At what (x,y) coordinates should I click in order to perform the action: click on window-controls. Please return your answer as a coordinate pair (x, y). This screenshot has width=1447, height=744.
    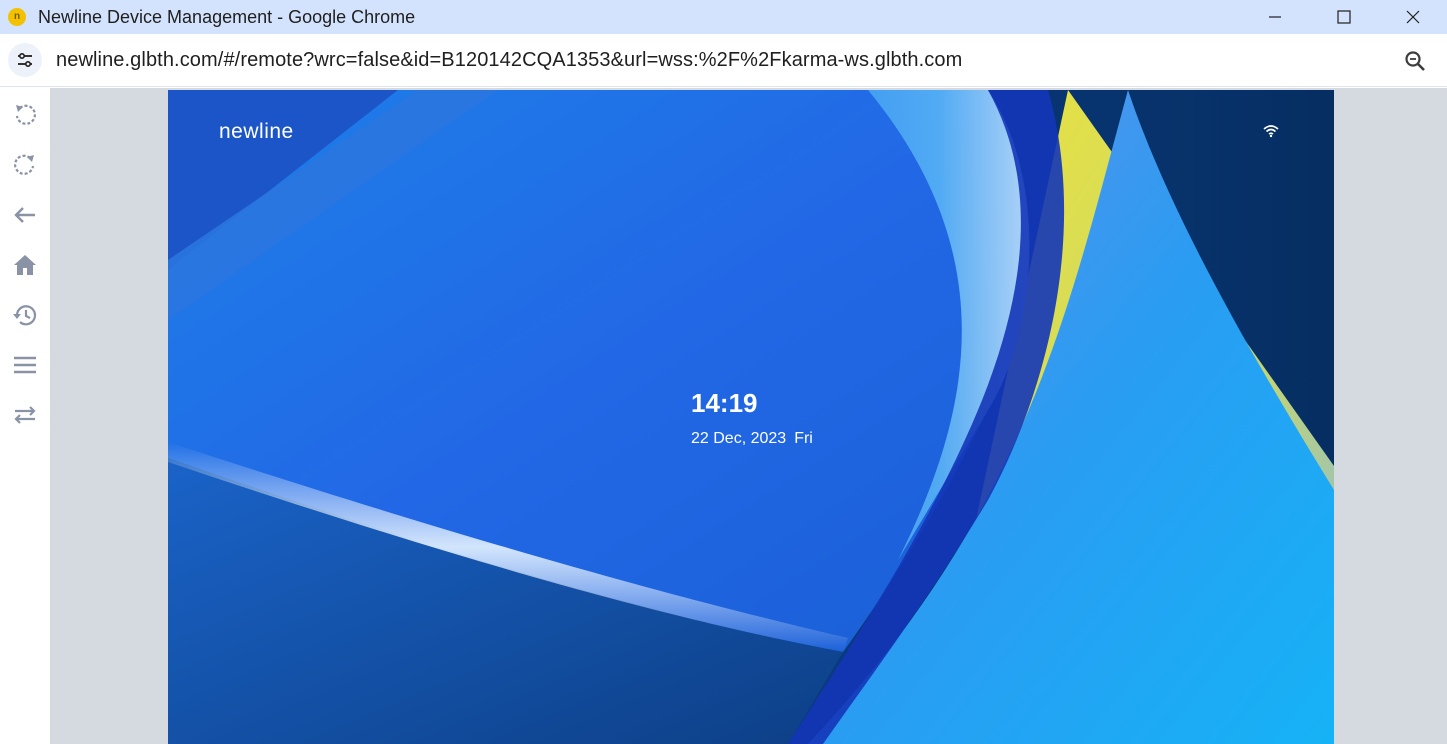
    Looking at the image, I should click on (1343, 17).